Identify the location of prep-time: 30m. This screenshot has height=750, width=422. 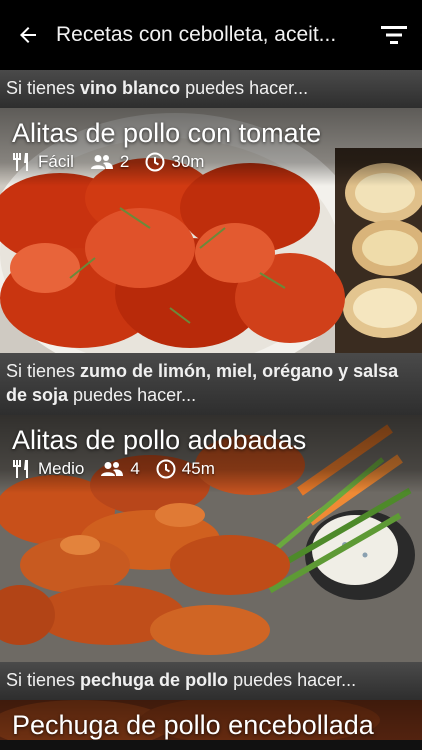
(174, 162).